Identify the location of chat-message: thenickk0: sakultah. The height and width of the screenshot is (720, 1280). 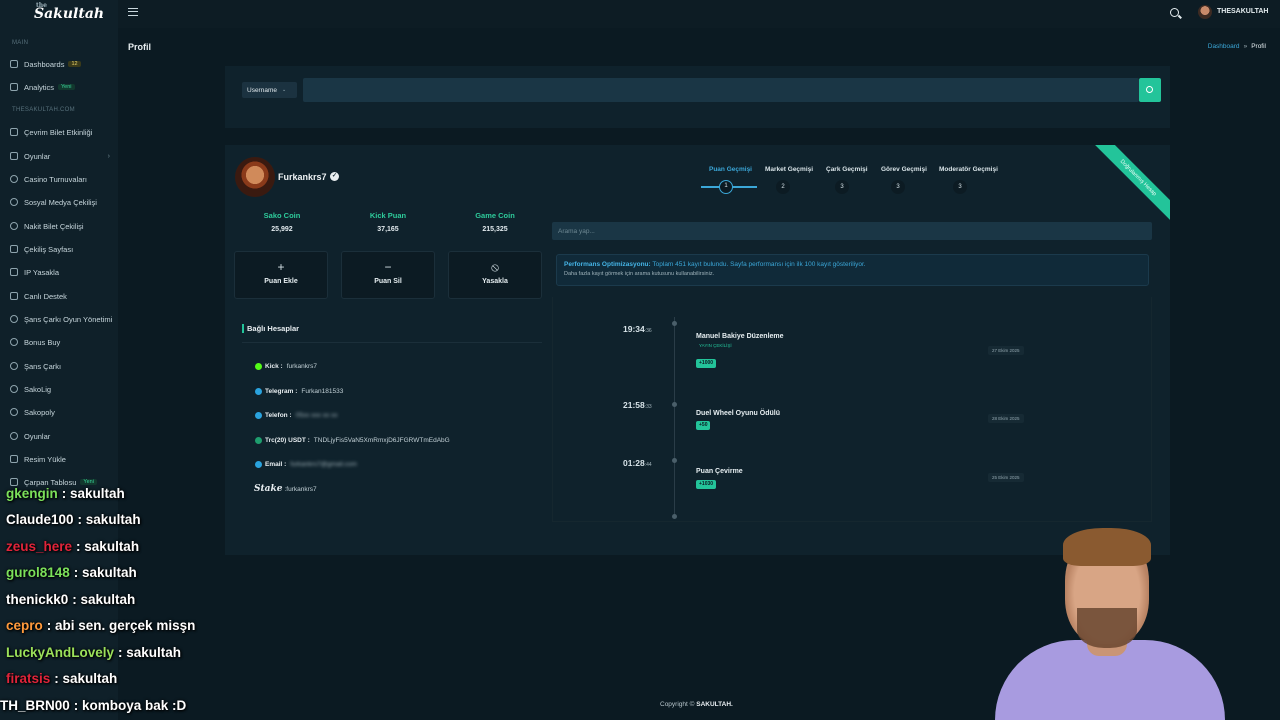
(71, 599).